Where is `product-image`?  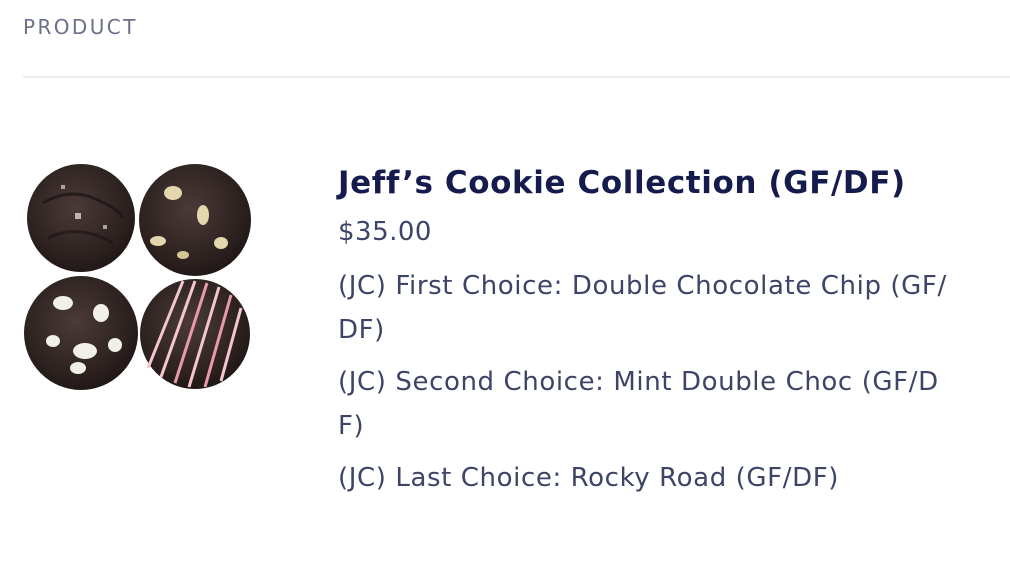 product-image is located at coordinates (138, 278).